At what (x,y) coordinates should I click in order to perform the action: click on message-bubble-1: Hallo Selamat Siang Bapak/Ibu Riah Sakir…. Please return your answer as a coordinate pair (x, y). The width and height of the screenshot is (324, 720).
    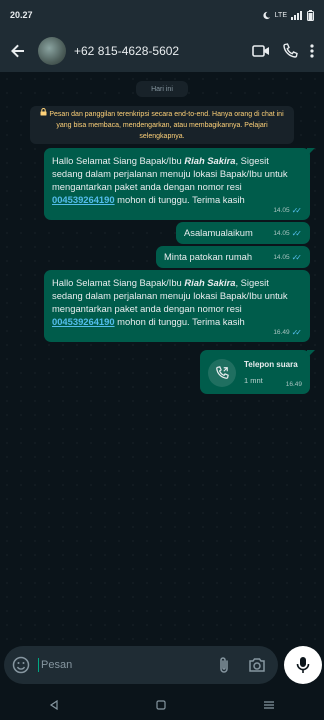
    Looking at the image, I should click on (179, 184).